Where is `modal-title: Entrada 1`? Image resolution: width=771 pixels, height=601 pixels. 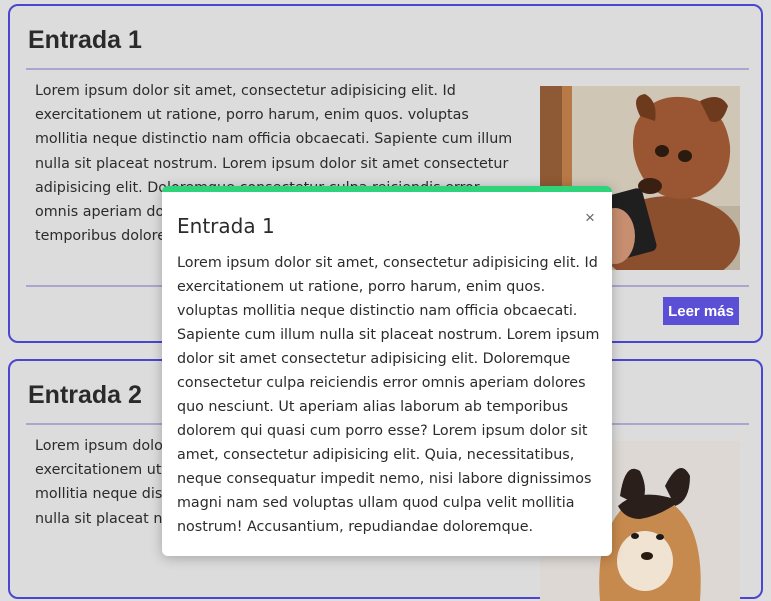
modal-title: Entrada 1 is located at coordinates (226, 226).